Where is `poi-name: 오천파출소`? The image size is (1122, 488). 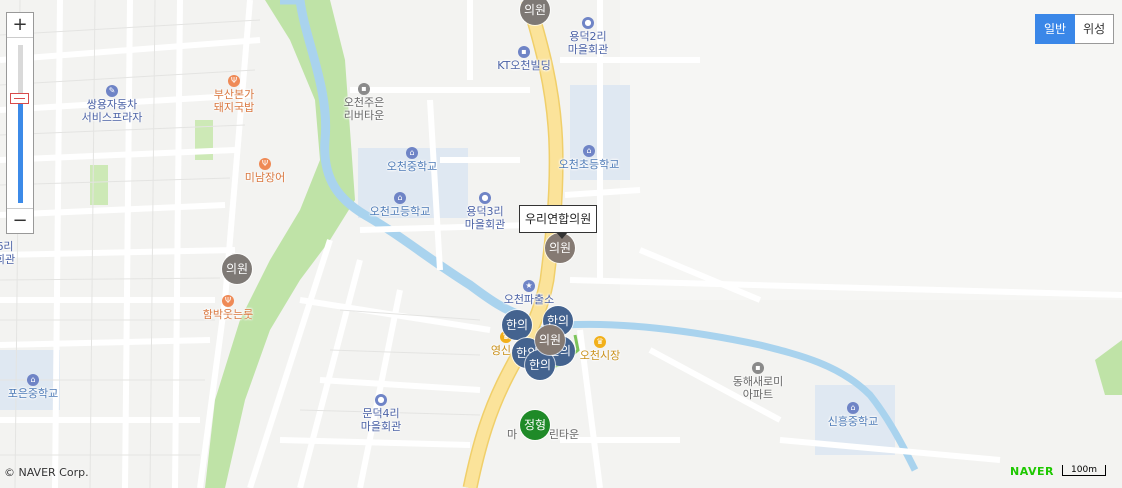 poi-name: 오천파출소 is located at coordinates (529, 299).